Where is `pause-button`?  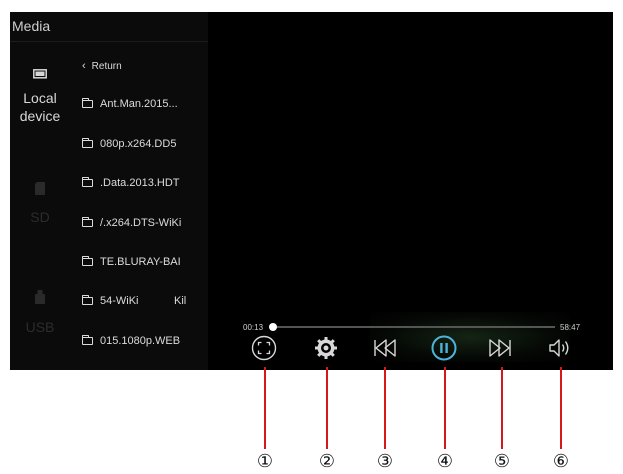 pause-button is located at coordinates (444, 348).